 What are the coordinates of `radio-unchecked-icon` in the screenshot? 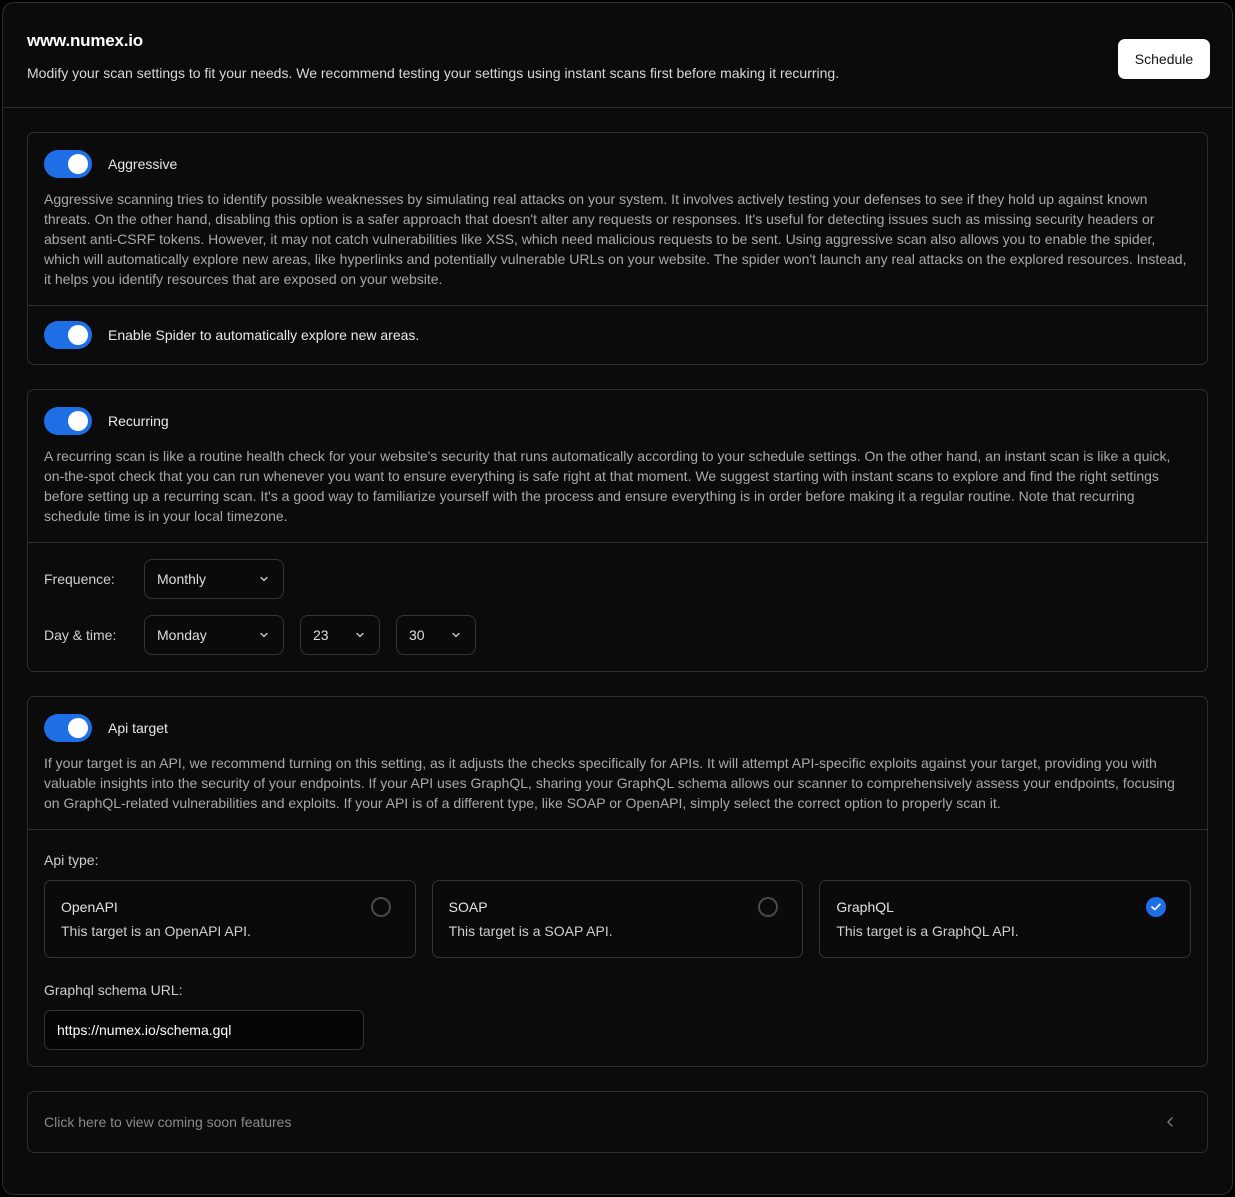 It's located at (380, 907).